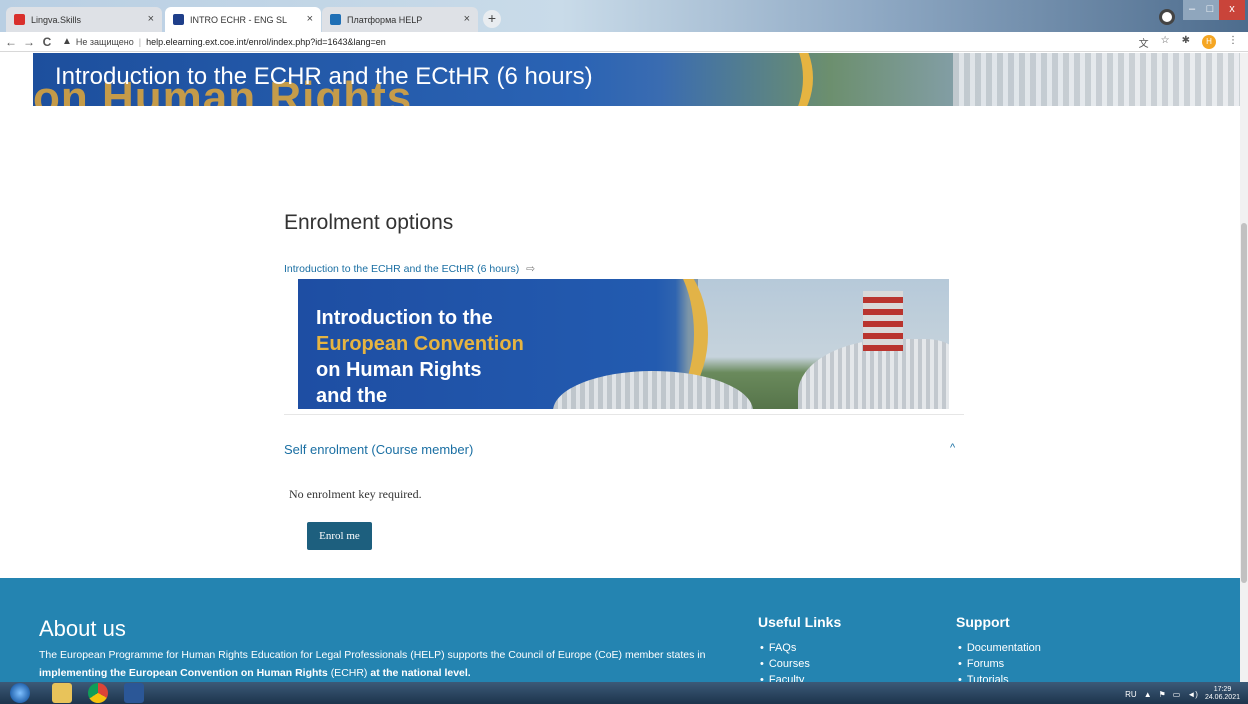  What do you see at coordinates (335, 19) in the screenshot?
I see `help-favicon-icon` at bounding box center [335, 19].